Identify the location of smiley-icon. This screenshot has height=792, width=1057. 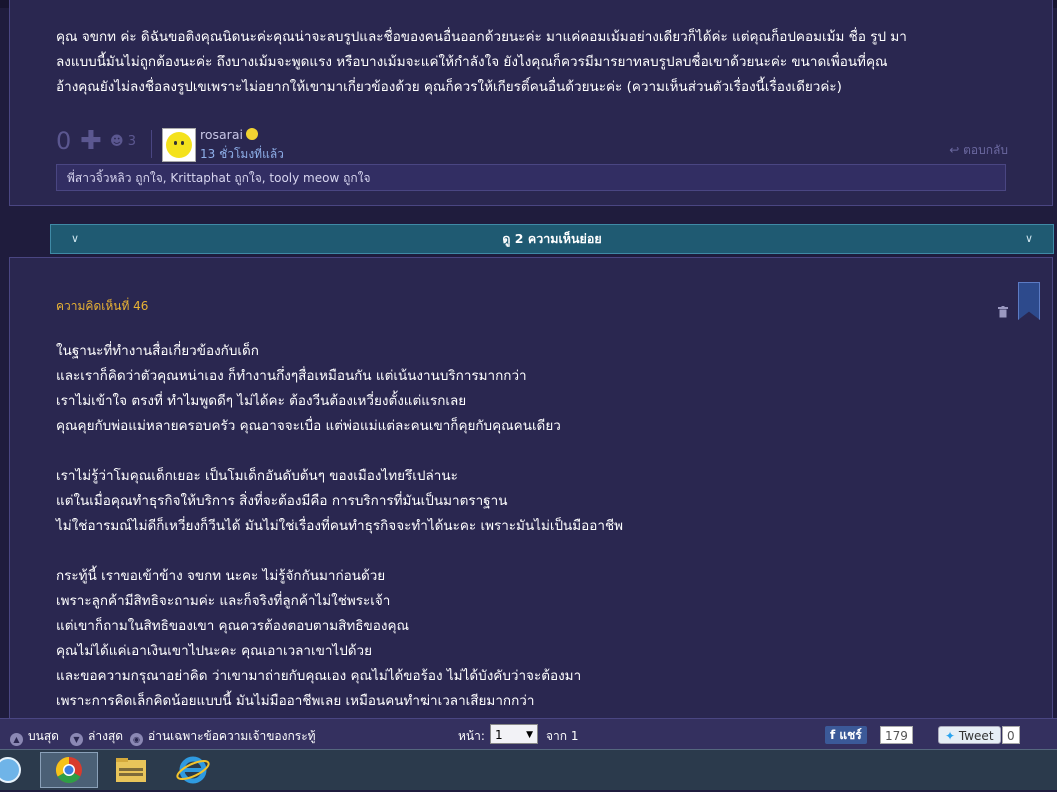
(179, 145).